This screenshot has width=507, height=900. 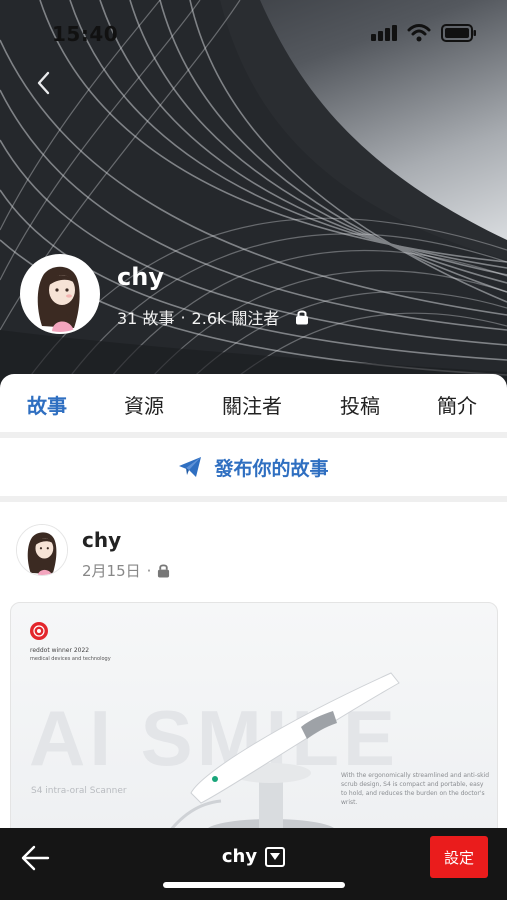 I want to click on tab-followers: 關注者, so click(x=252, y=404).